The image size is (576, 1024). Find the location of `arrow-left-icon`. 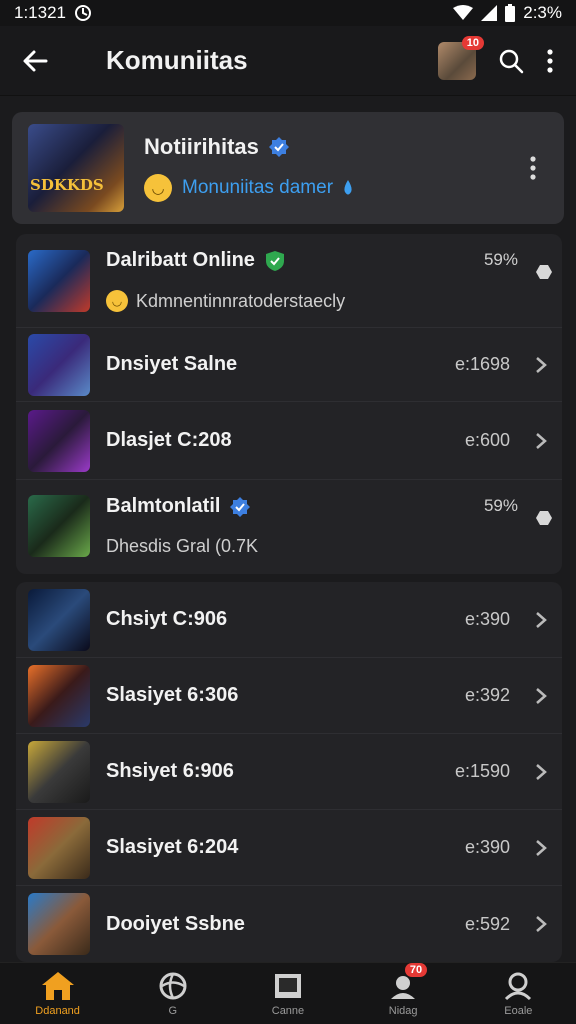

arrow-left-icon is located at coordinates (35, 60).